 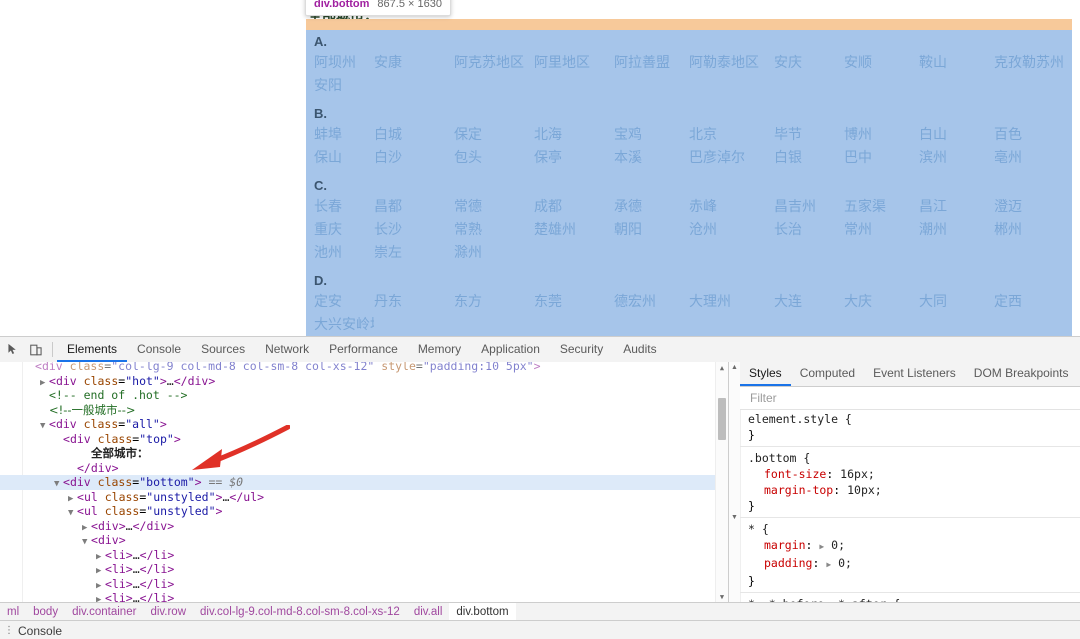 I want to click on city-link: 长治, so click(x=809, y=229).